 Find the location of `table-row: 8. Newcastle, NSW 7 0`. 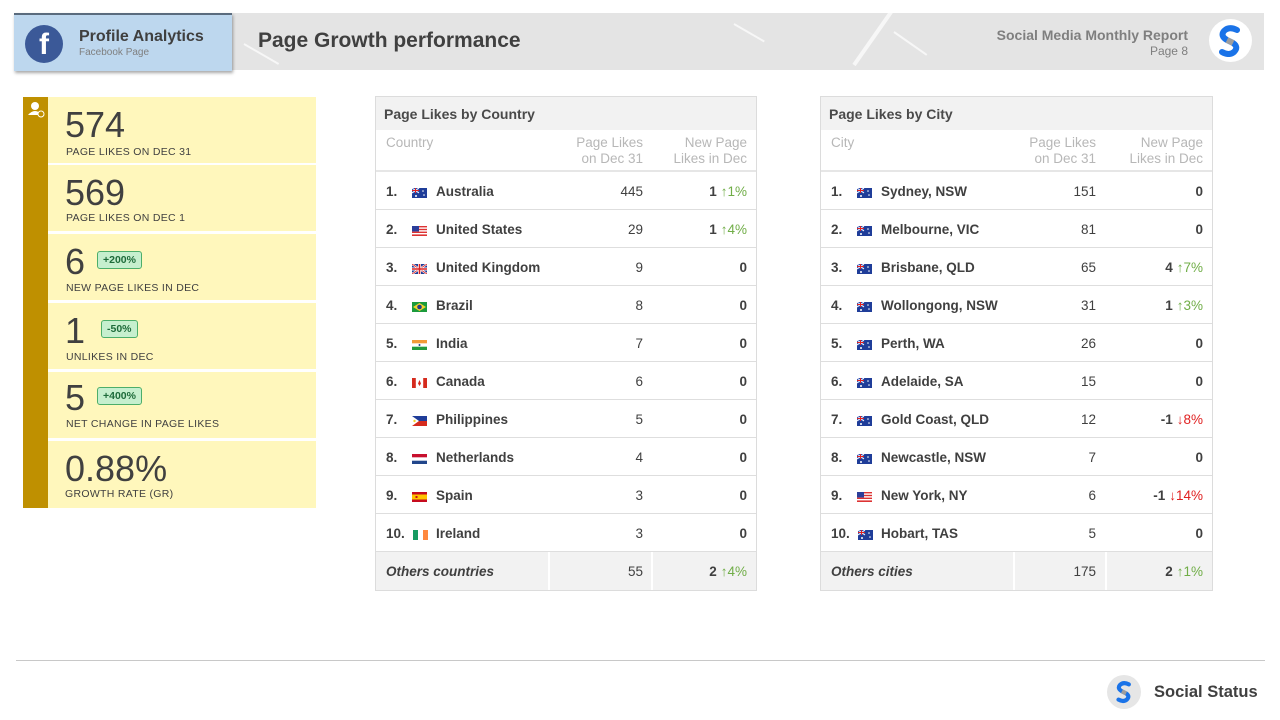

table-row: 8. Newcastle, NSW 7 0 is located at coordinates (1016, 457).